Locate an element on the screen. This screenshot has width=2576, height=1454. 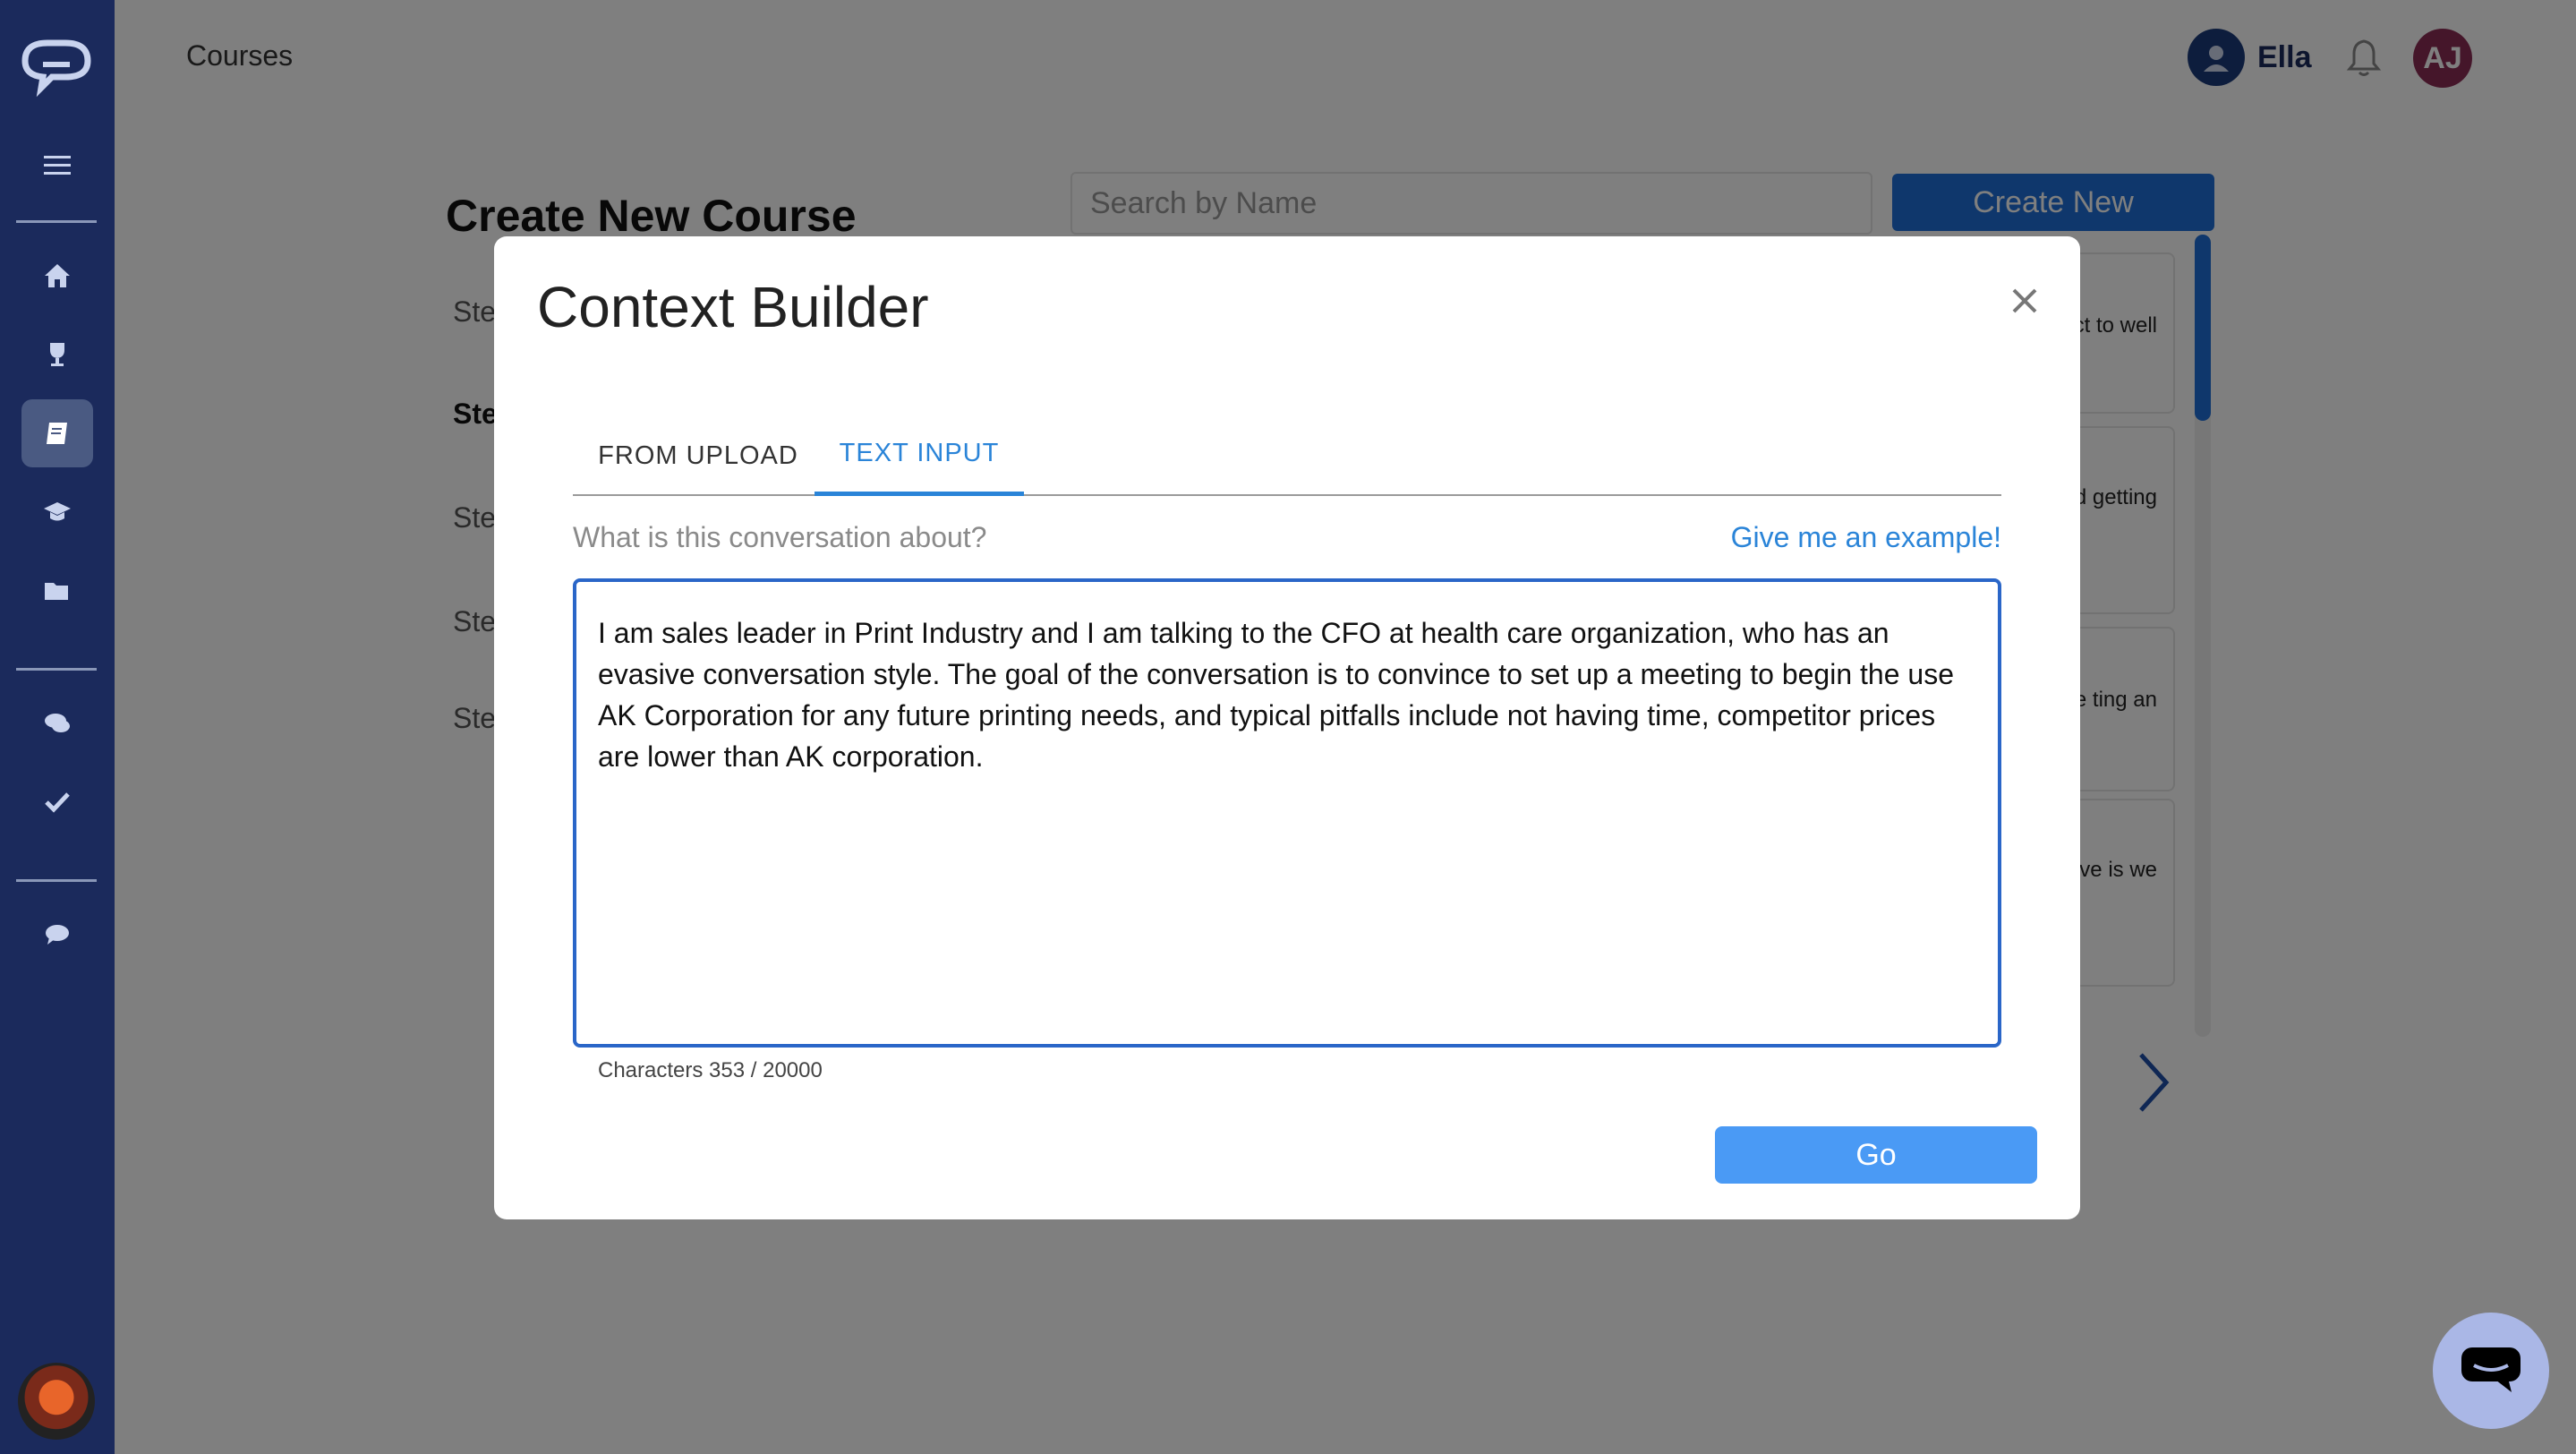
sidebar is located at coordinates (57, 727).